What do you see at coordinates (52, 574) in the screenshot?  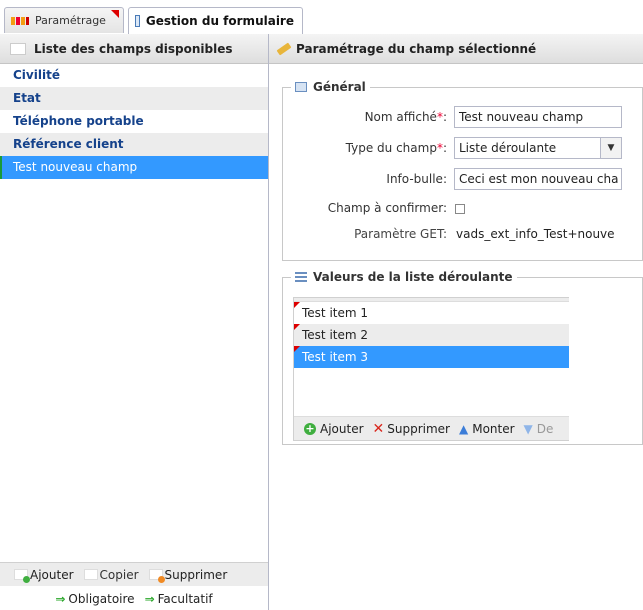 I see `add-label: Ajouter` at bounding box center [52, 574].